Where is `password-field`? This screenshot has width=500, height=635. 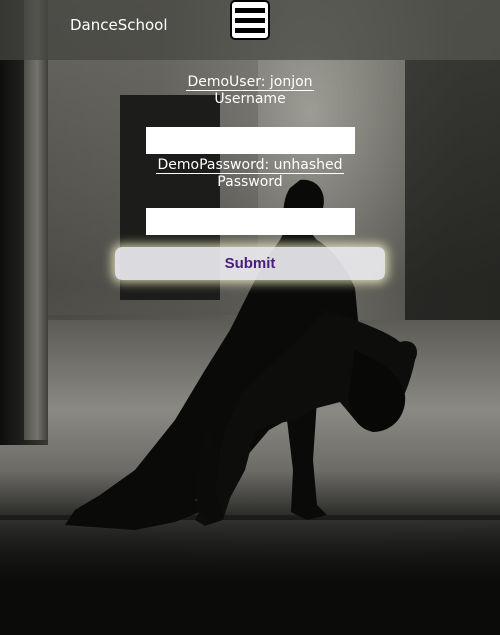 password-field is located at coordinates (250, 221).